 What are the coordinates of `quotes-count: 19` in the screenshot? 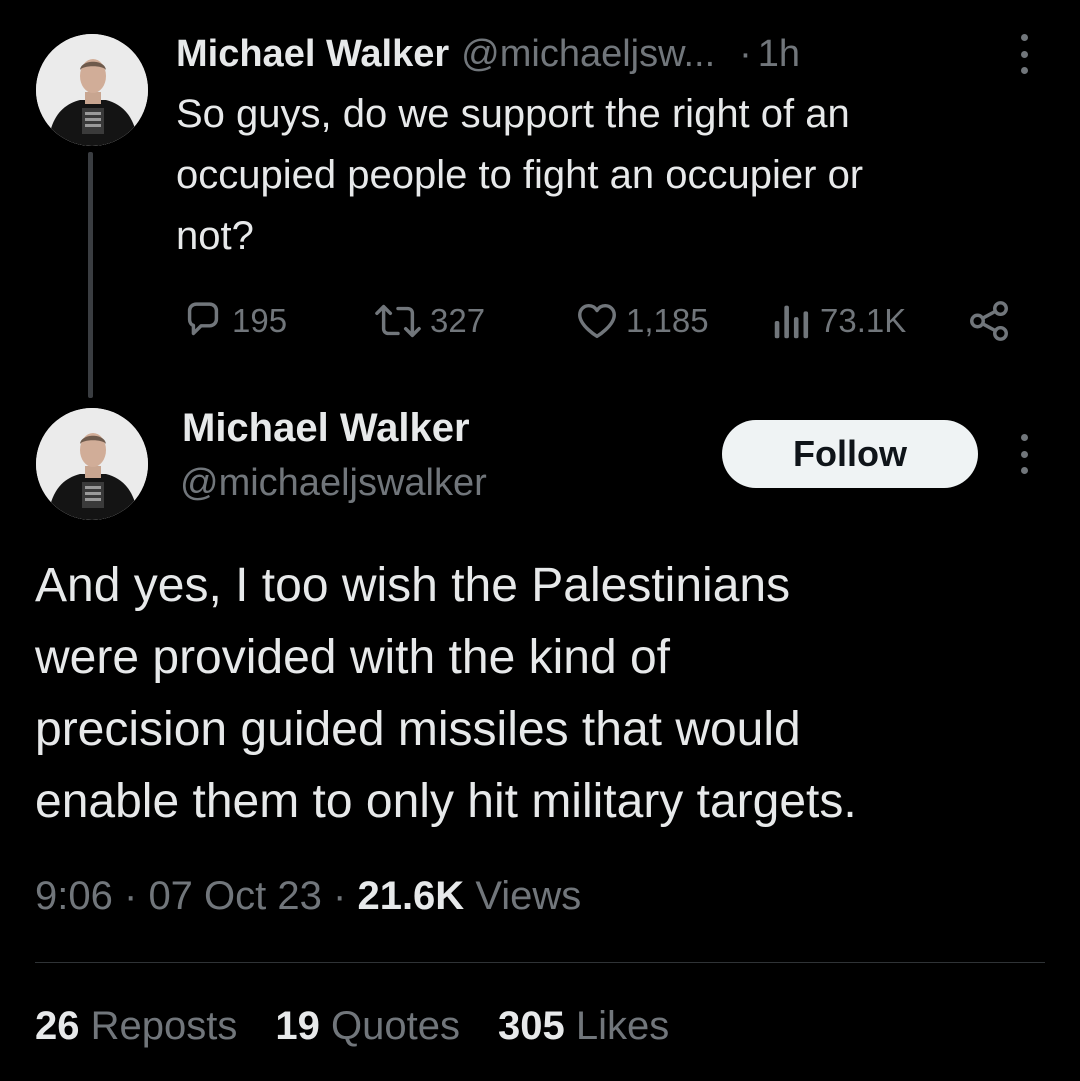 It's located at (297, 1026).